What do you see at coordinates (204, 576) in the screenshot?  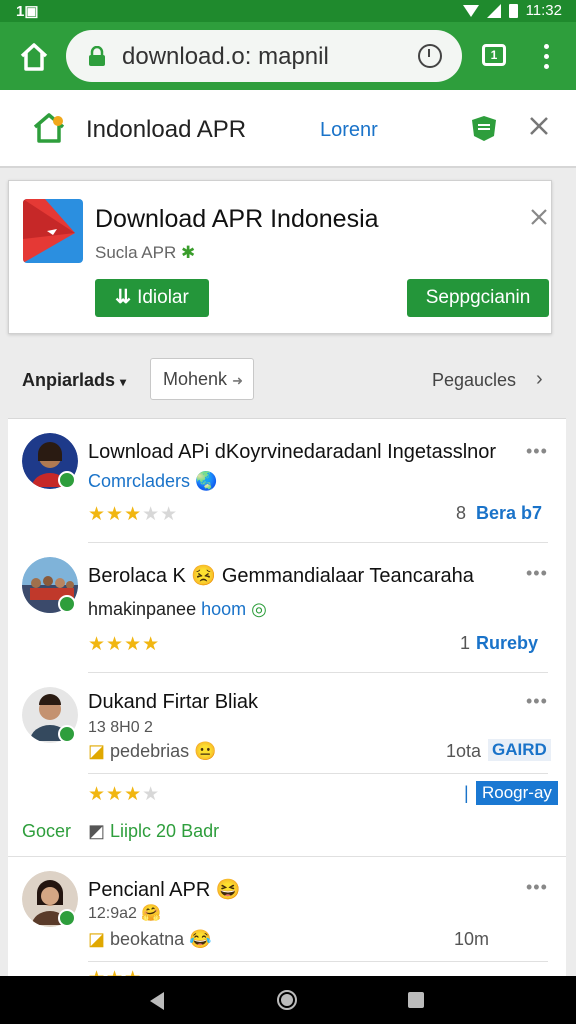 I see `emoji-icon: 😣` at bounding box center [204, 576].